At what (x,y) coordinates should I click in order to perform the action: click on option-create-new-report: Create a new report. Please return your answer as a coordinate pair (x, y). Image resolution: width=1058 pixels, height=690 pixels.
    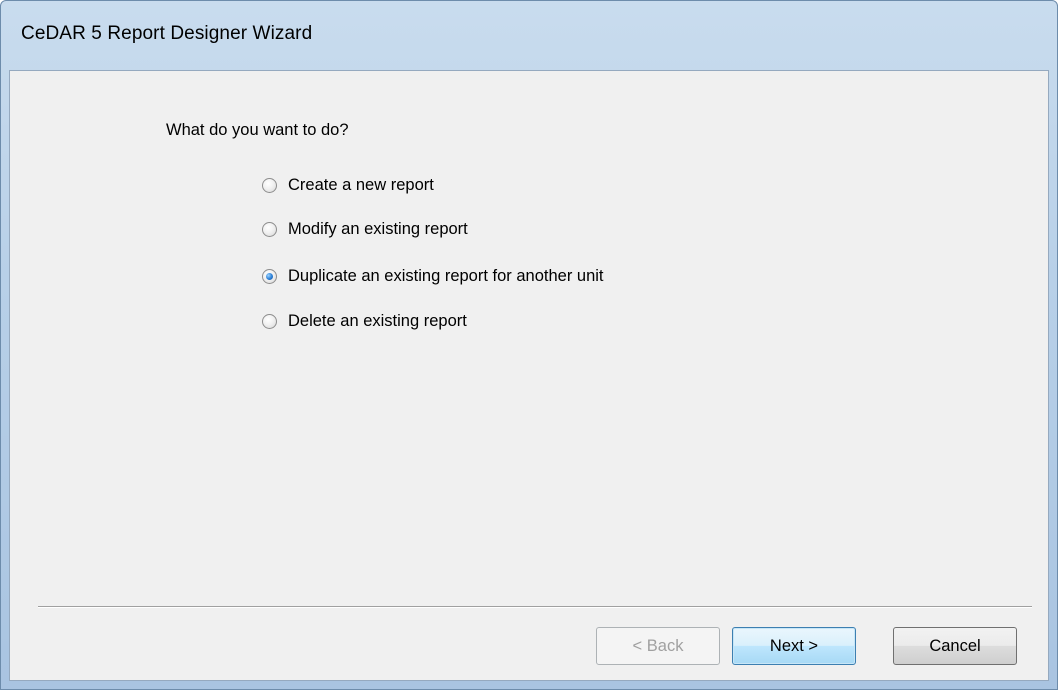
    Looking at the image, I should click on (348, 185).